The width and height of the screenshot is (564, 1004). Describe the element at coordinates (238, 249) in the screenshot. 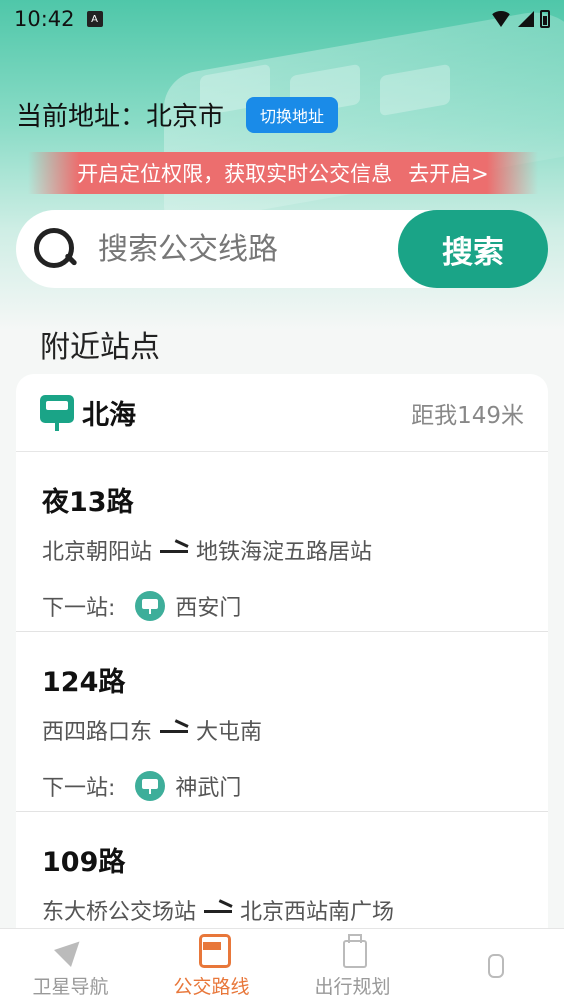

I see `search-input` at that location.